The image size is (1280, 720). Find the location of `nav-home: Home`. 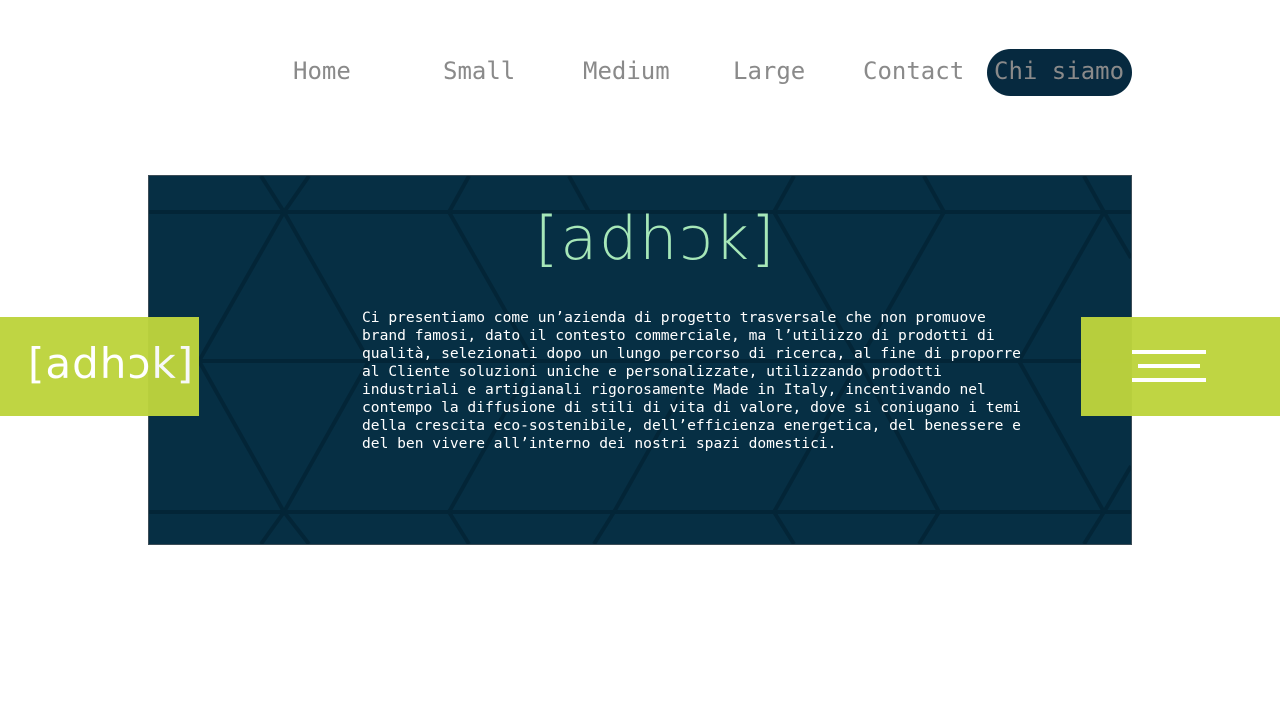

nav-home: Home is located at coordinates (322, 72).